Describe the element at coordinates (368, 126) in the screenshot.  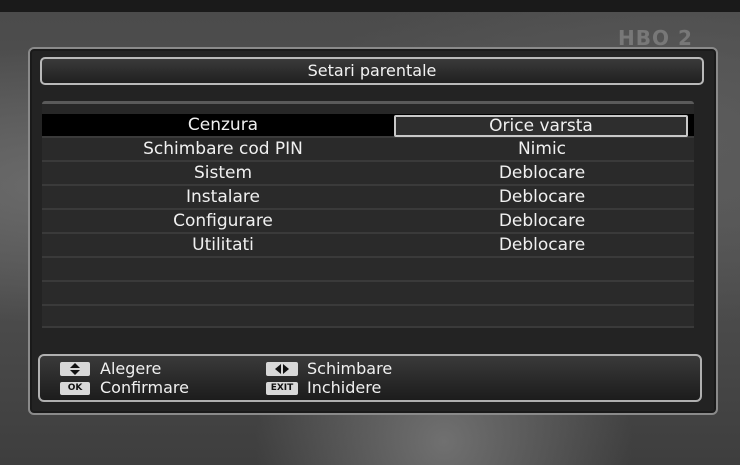
I see `row-cenzura: Cenzura Orice varsta` at that location.